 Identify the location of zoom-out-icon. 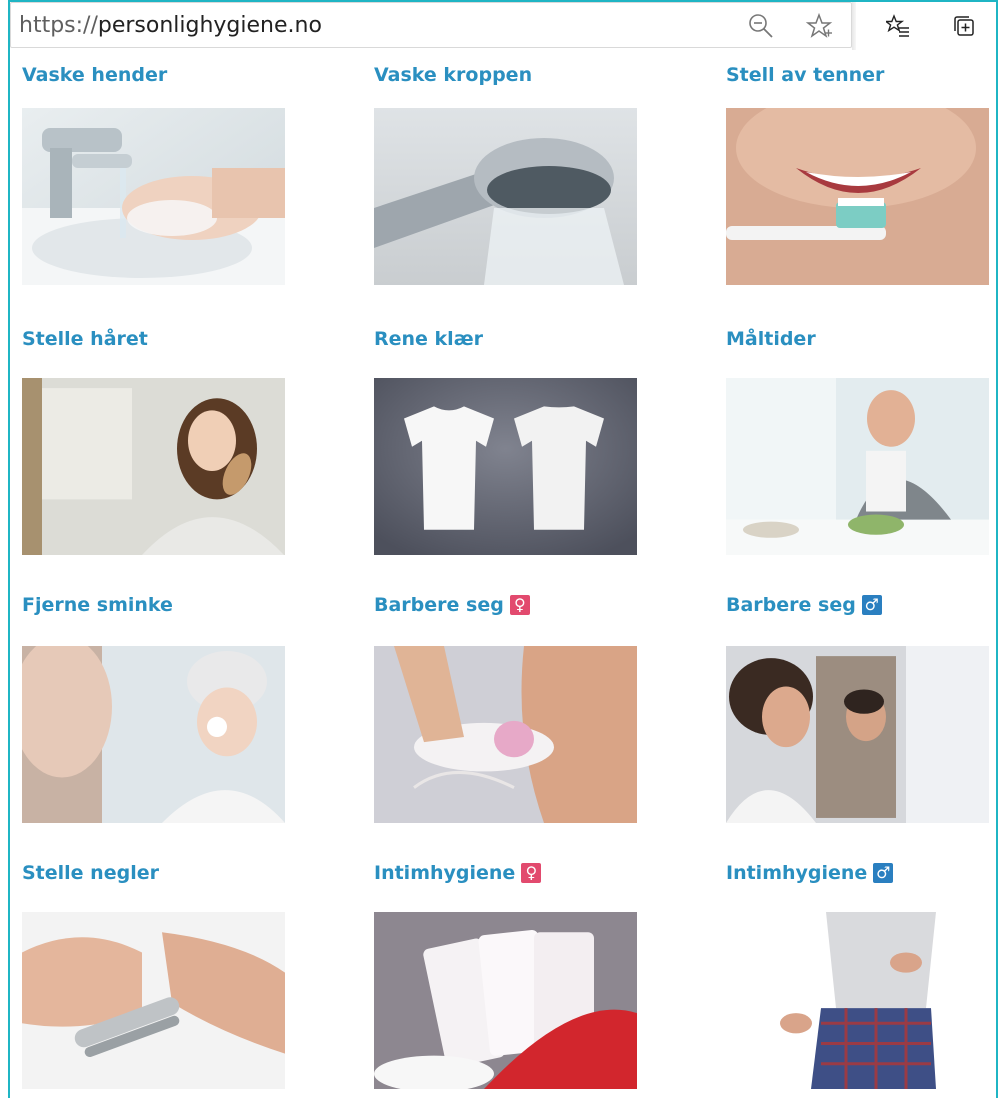
(761, 26).